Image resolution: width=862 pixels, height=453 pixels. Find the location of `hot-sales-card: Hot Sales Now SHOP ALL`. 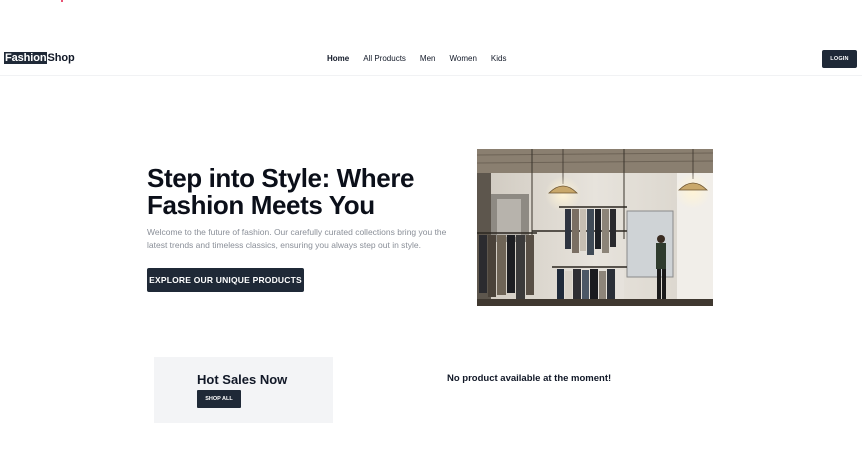

hot-sales-card: Hot Sales Now SHOP ALL is located at coordinates (243, 390).